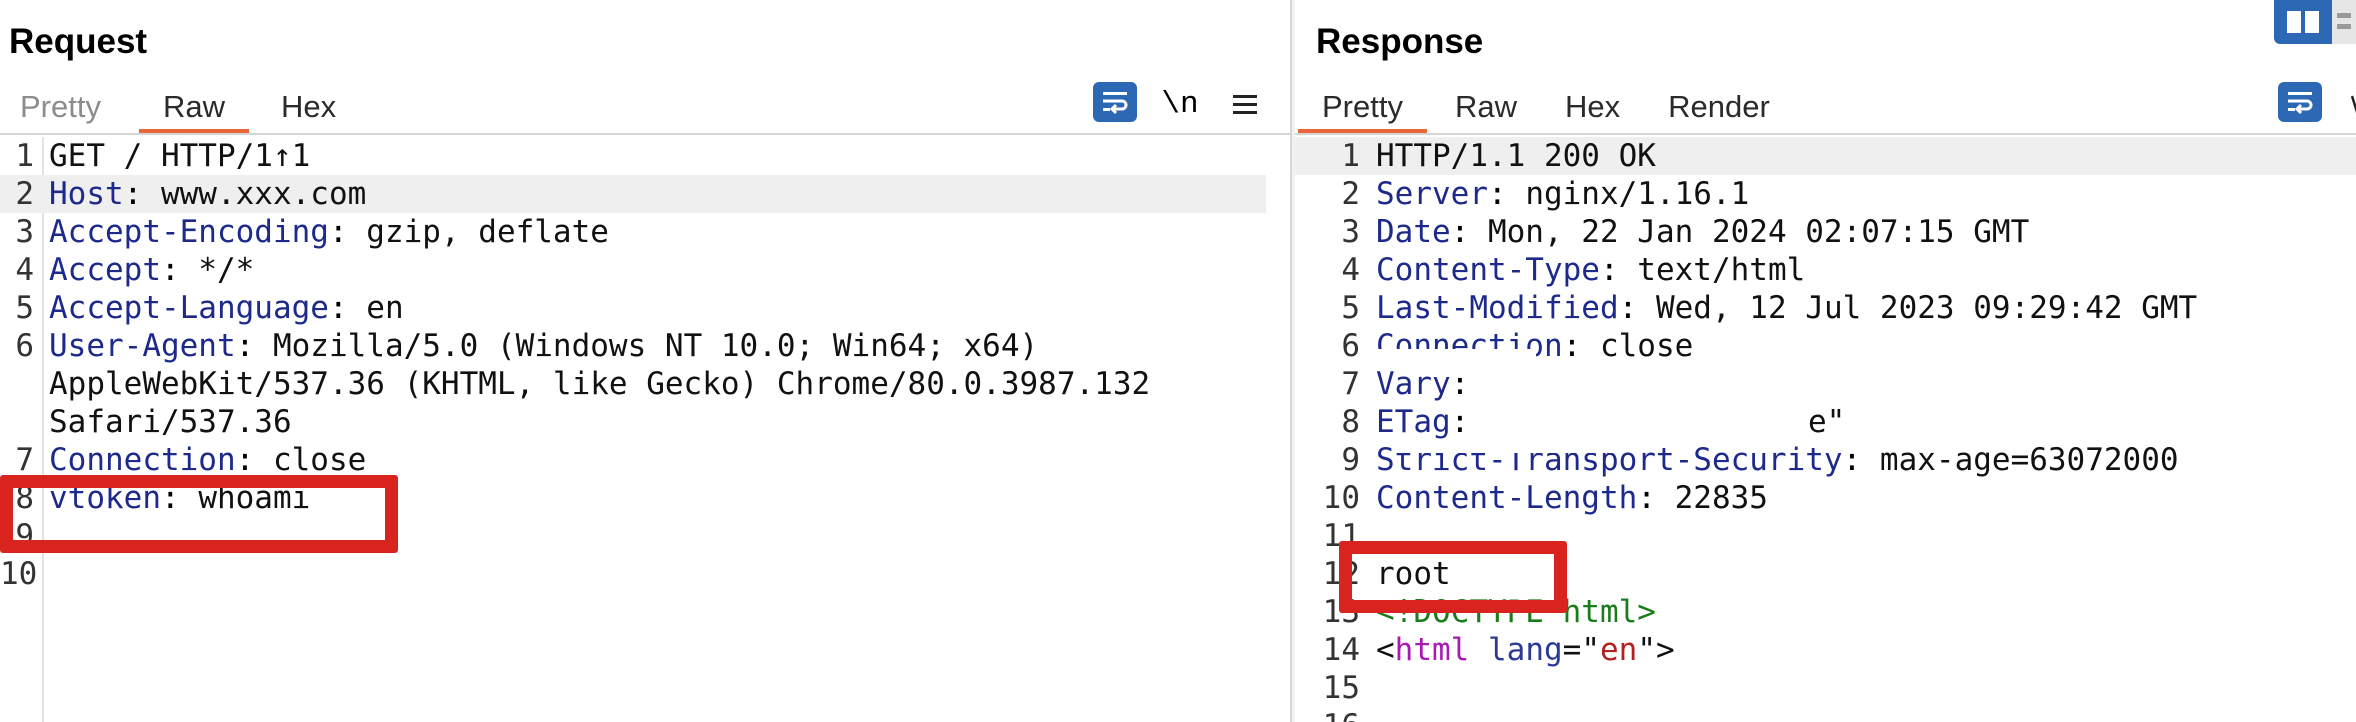  I want to click on split-horizontal-button, so click(2344, 22).